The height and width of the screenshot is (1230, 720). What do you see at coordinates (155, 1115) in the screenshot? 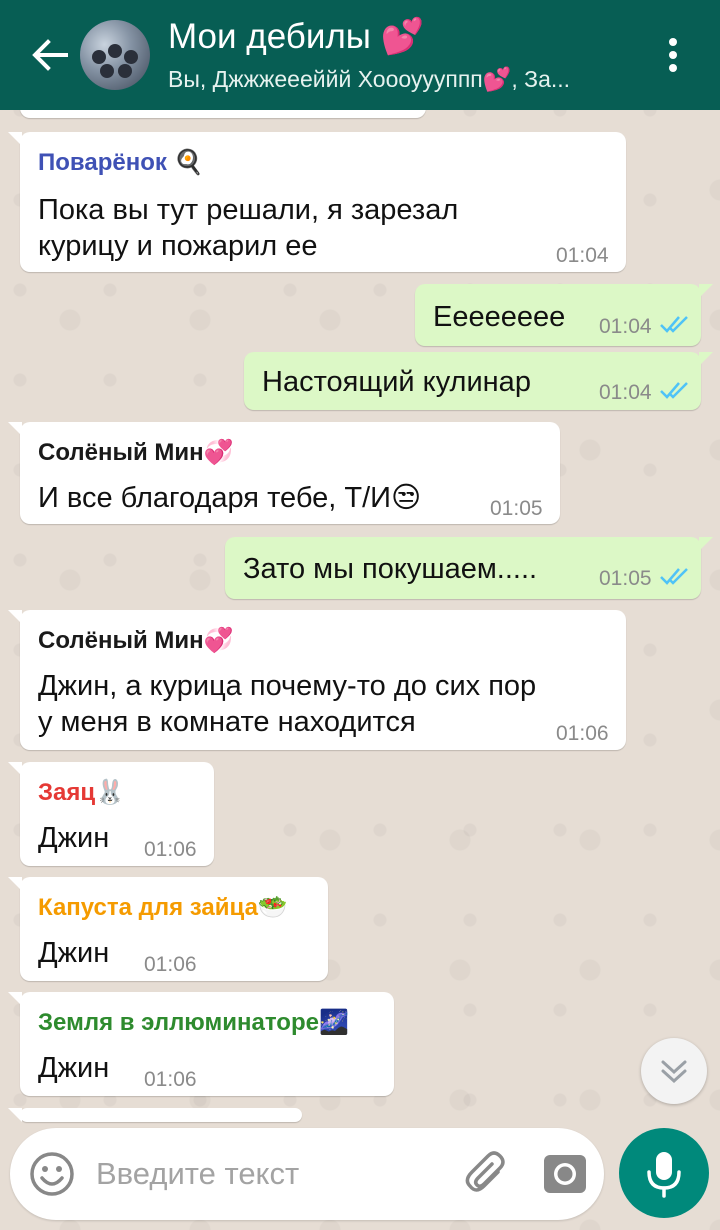
I see `message-bubble-partial` at bounding box center [155, 1115].